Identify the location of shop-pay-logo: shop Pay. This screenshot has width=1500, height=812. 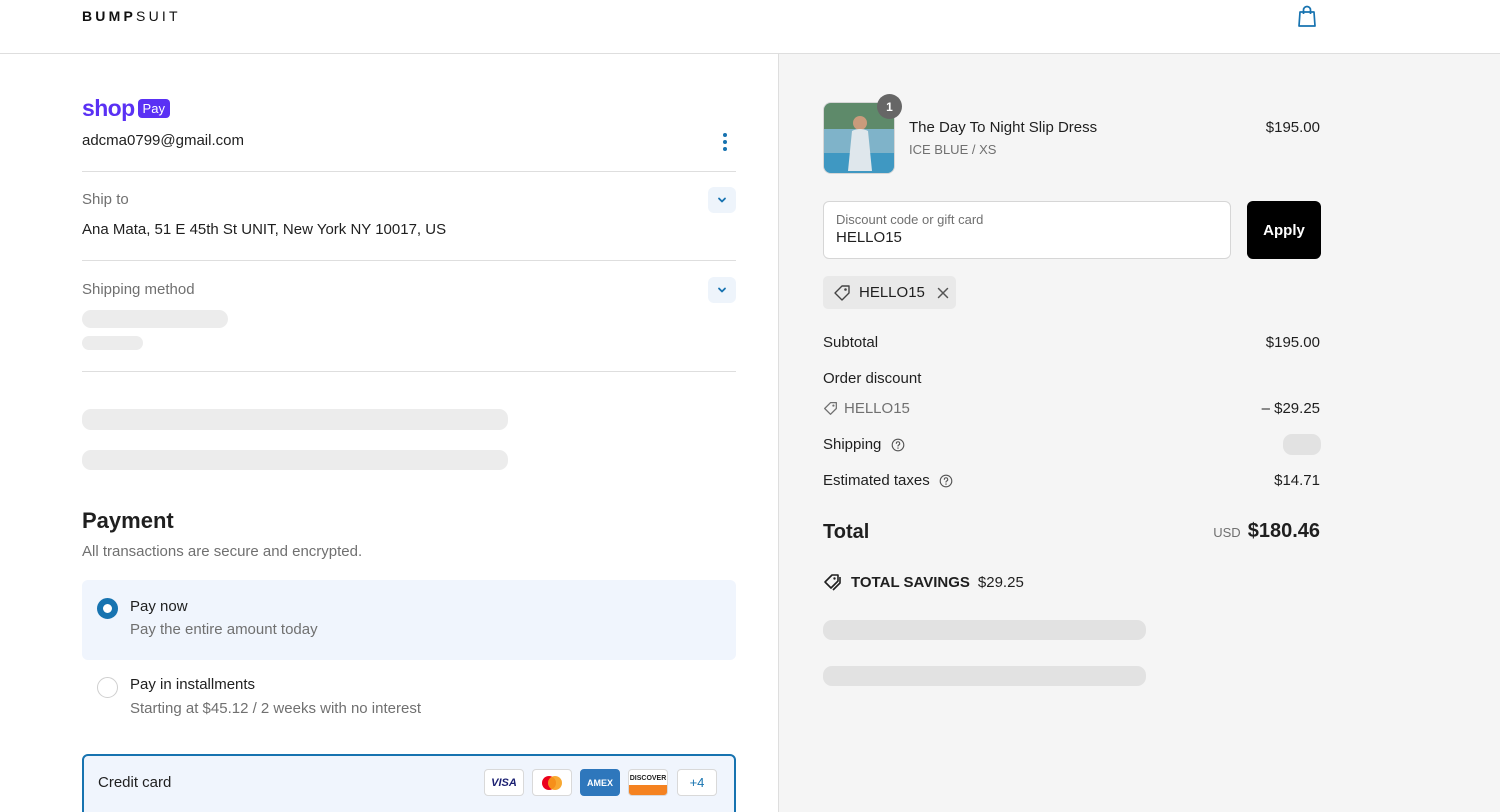
(126, 108).